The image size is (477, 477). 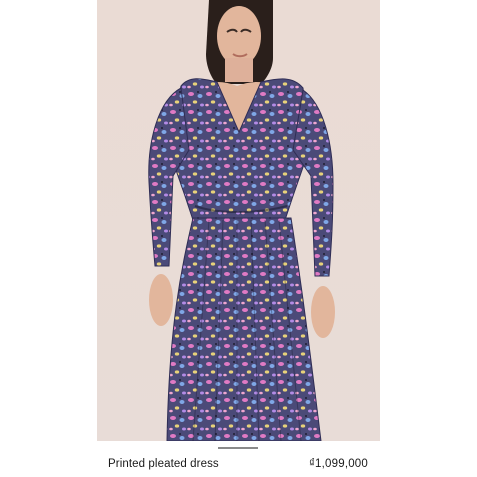 What do you see at coordinates (338, 464) in the screenshot?
I see `product-price: ₫1,099,000` at bounding box center [338, 464].